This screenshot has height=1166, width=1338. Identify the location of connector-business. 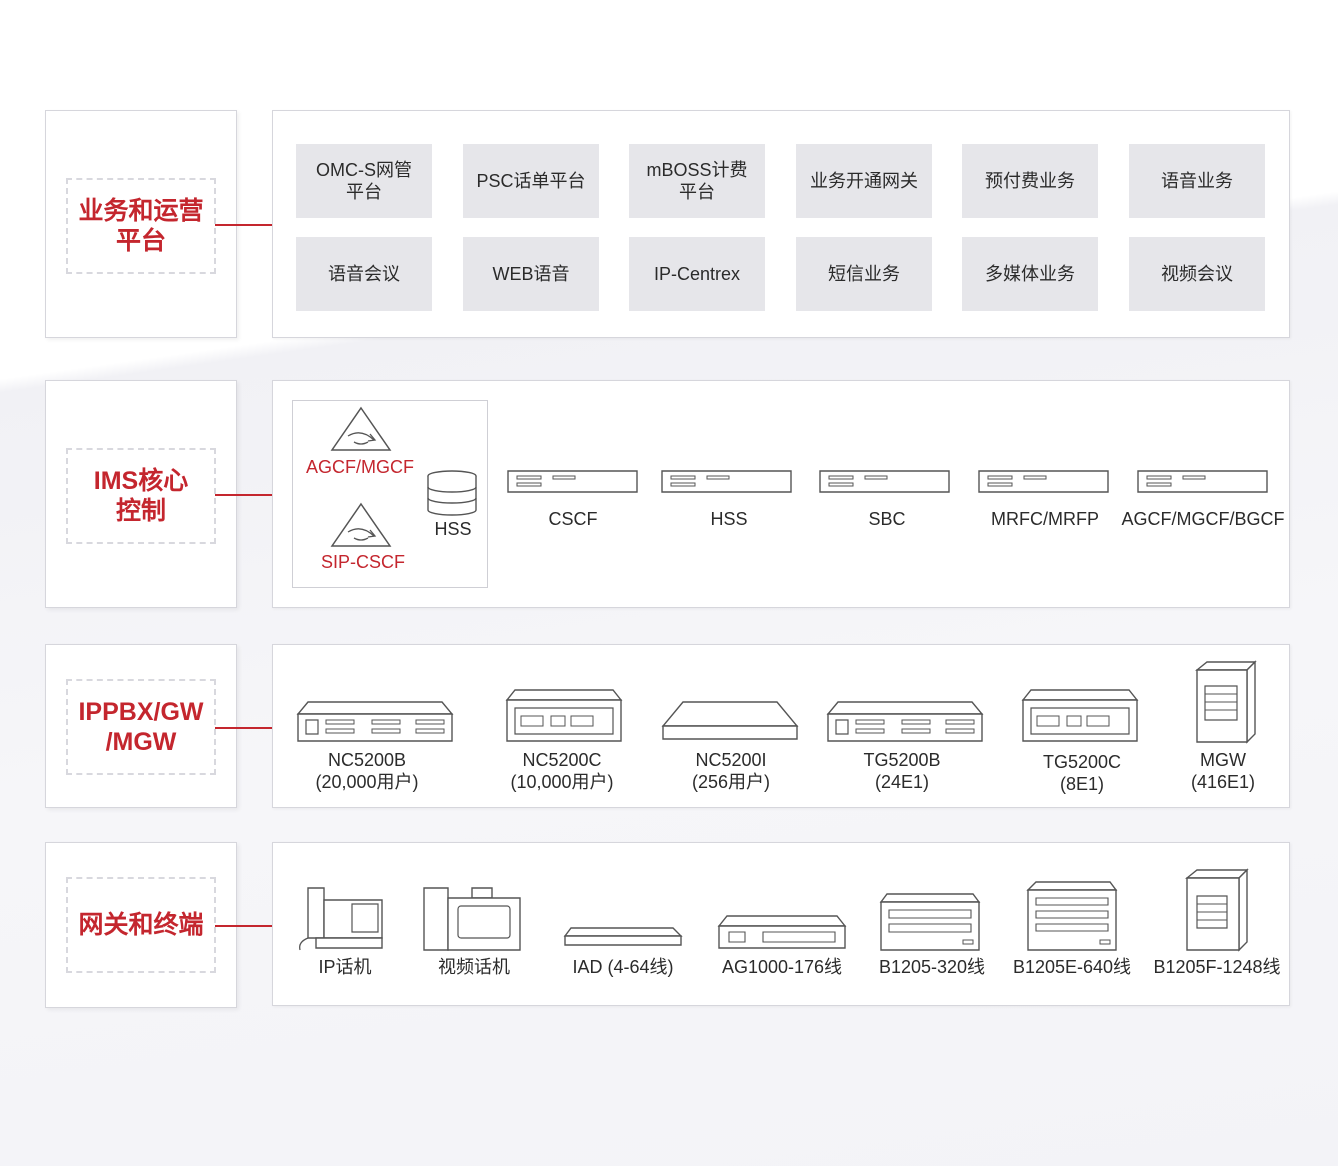
(244, 225).